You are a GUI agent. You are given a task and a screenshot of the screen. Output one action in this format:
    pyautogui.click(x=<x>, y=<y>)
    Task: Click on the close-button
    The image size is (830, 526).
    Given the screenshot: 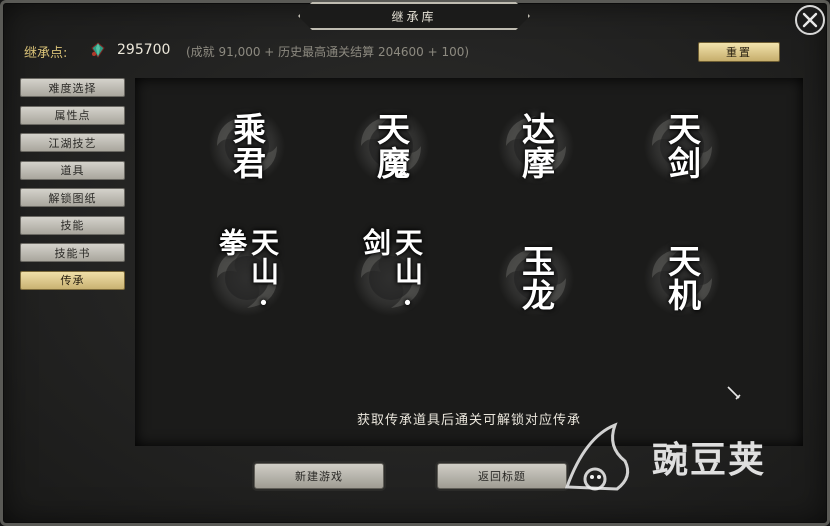 What is the action you would take?
    pyautogui.click(x=810, y=20)
    